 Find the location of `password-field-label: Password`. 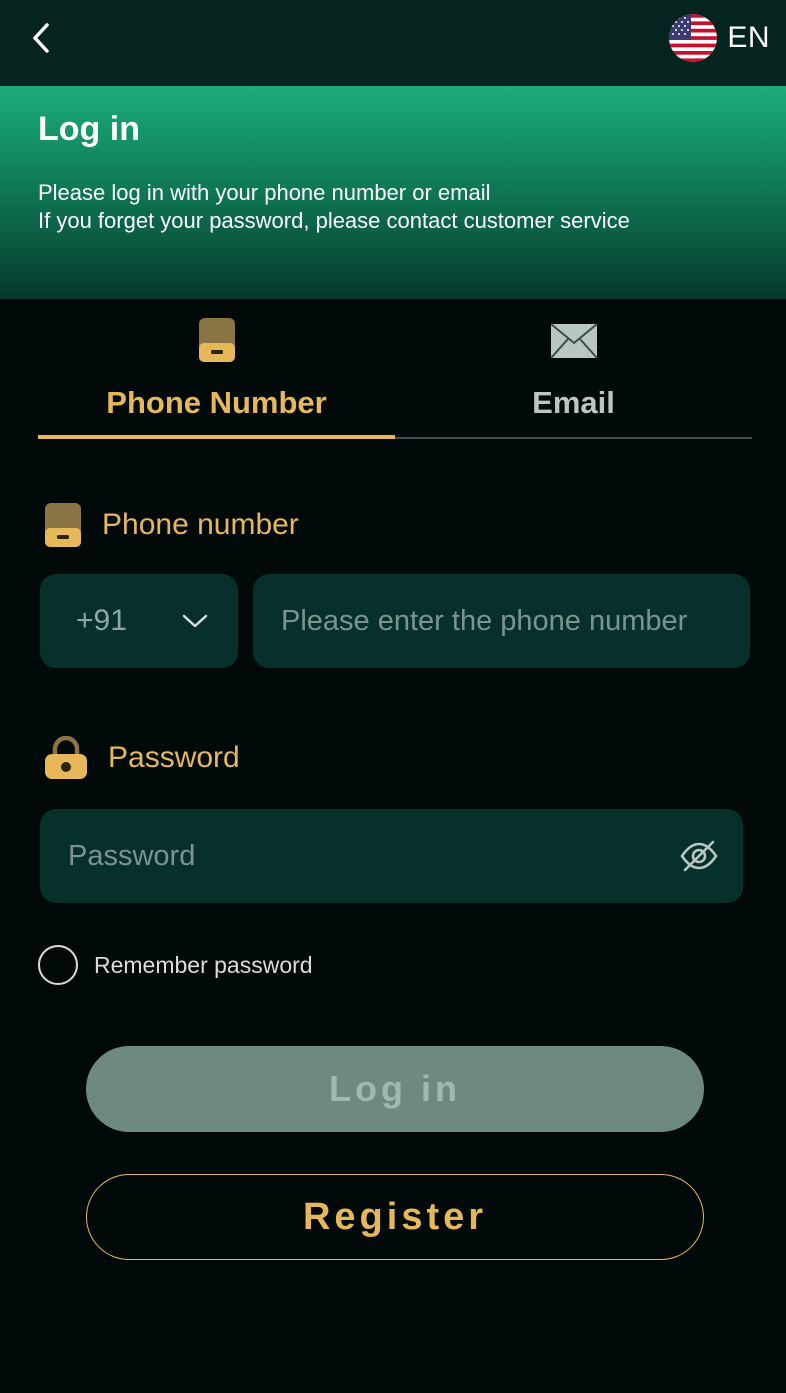

password-field-label: Password is located at coordinates (142, 758).